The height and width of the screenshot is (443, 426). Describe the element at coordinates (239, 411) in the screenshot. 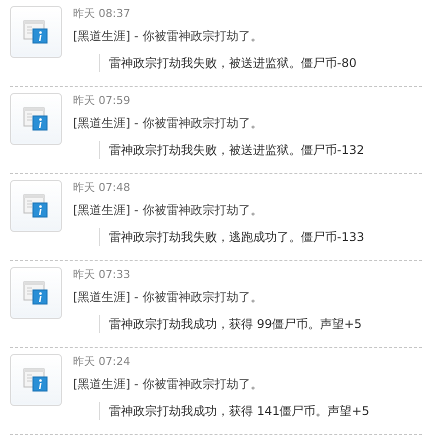

I see `entry-detail: 雷神政宗打劫我成功，获得 141僵尸币。声望+5` at that location.